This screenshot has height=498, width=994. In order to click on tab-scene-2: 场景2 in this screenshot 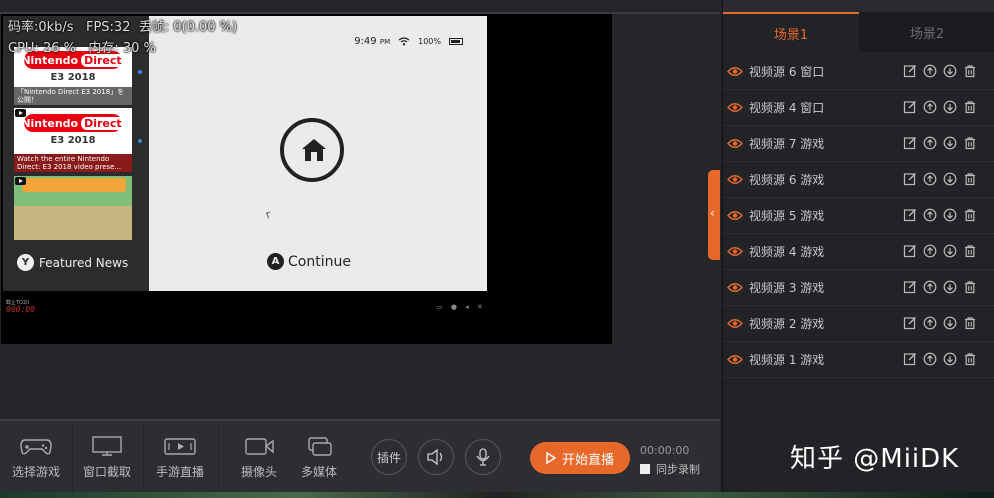, I will do `click(926, 32)`.